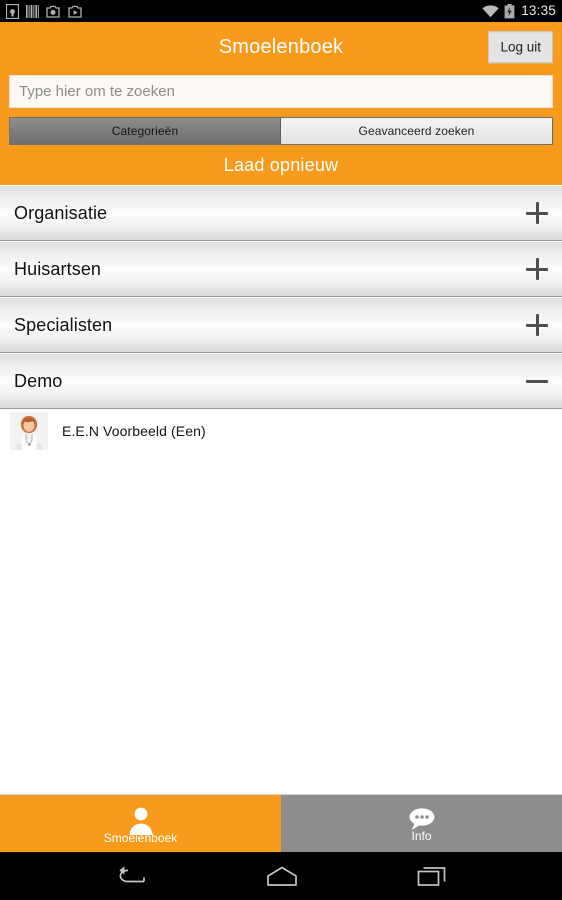 This screenshot has height=900, width=562. Describe the element at coordinates (38, 380) in the screenshot. I see `category-label: Demo` at that location.